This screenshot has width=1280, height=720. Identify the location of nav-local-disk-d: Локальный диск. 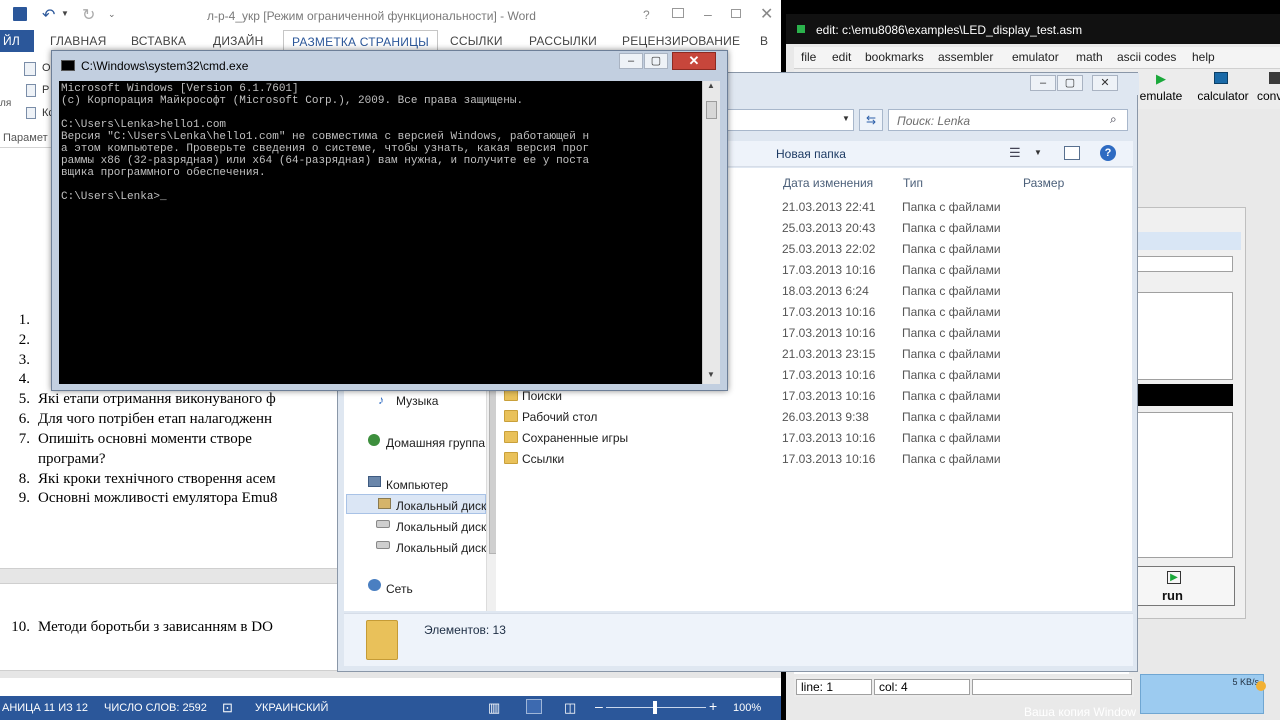
(441, 527).